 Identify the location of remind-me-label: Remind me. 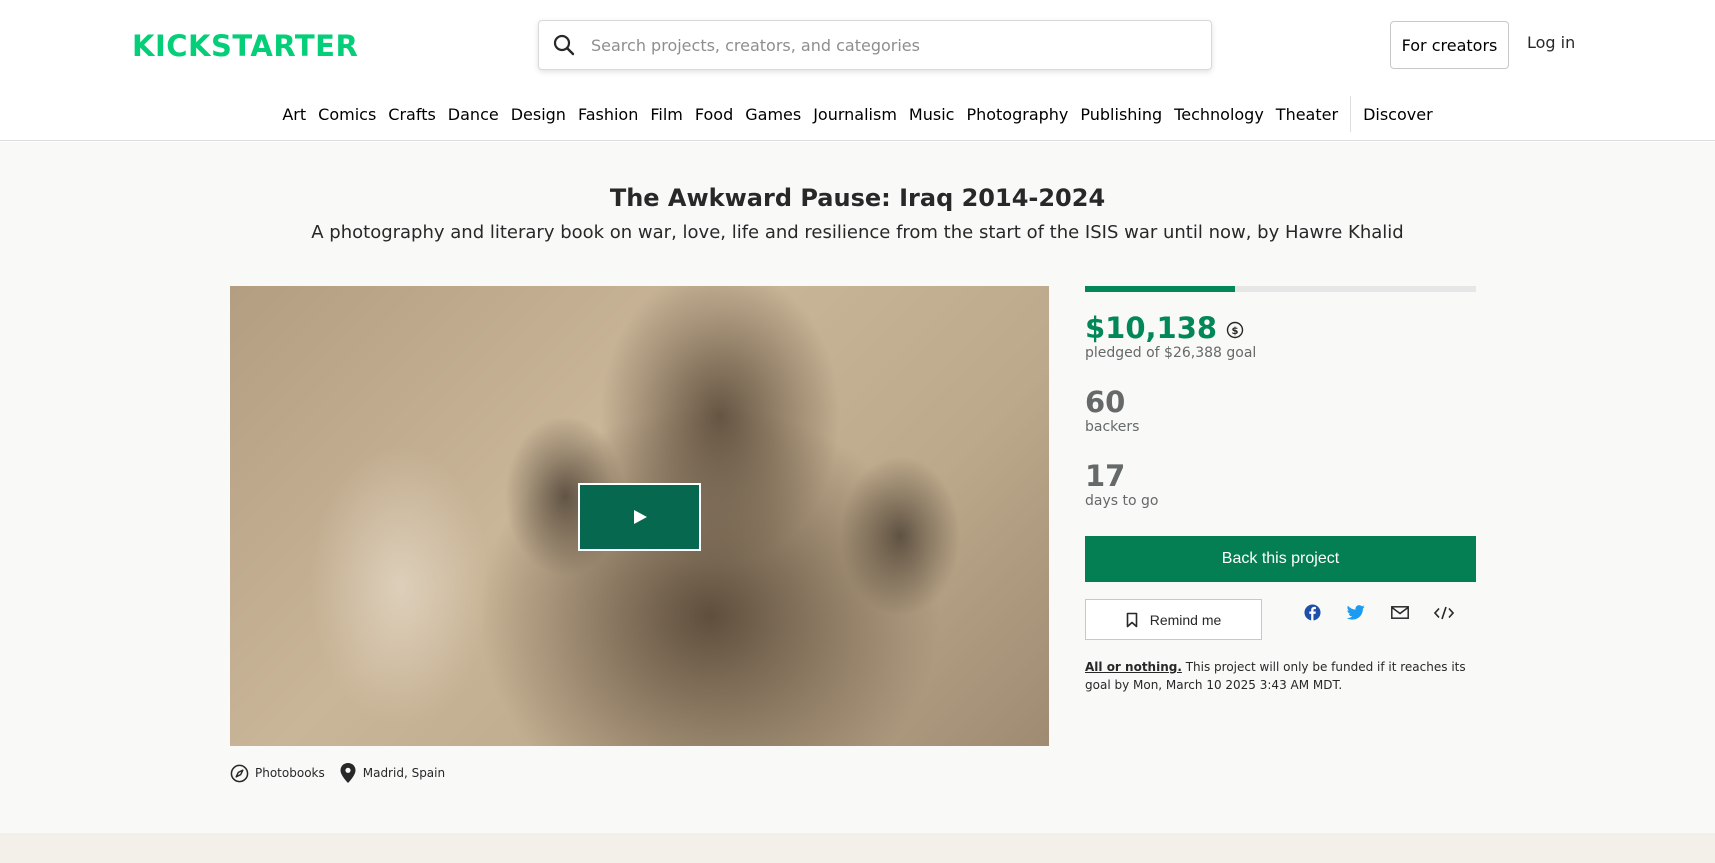
(1185, 619).